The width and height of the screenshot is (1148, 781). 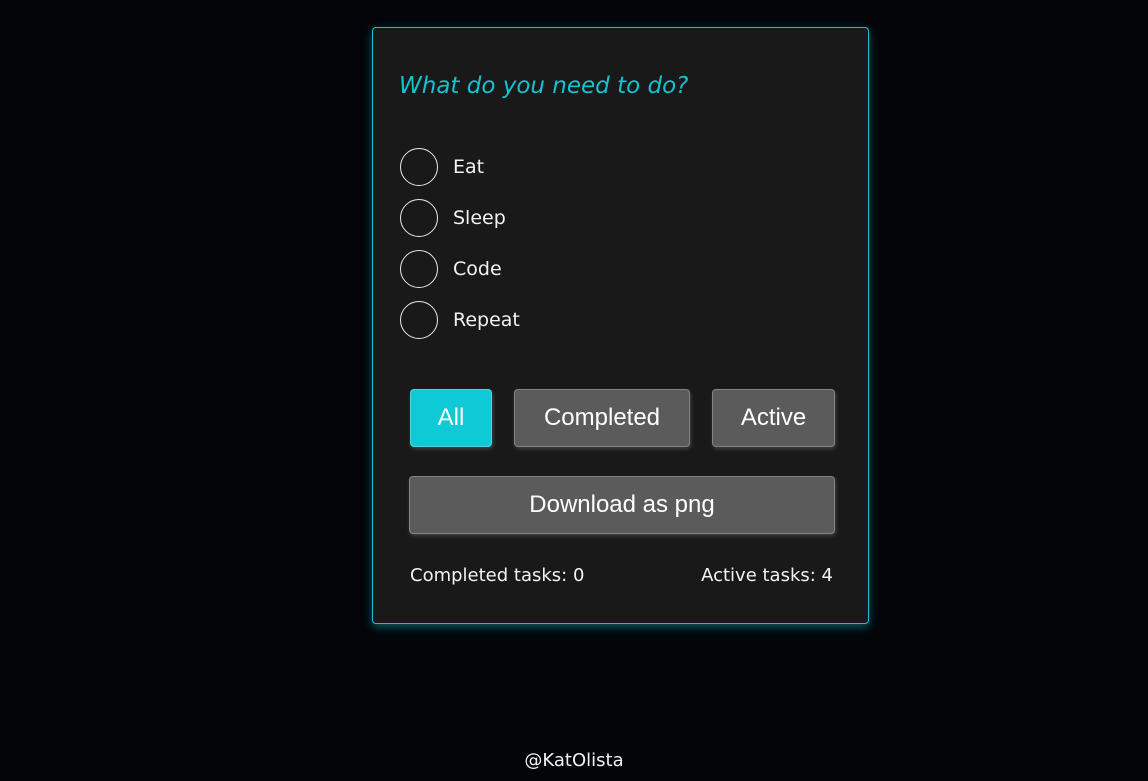 I want to click on task-item-sleep: Sleep, so click(x=460, y=217).